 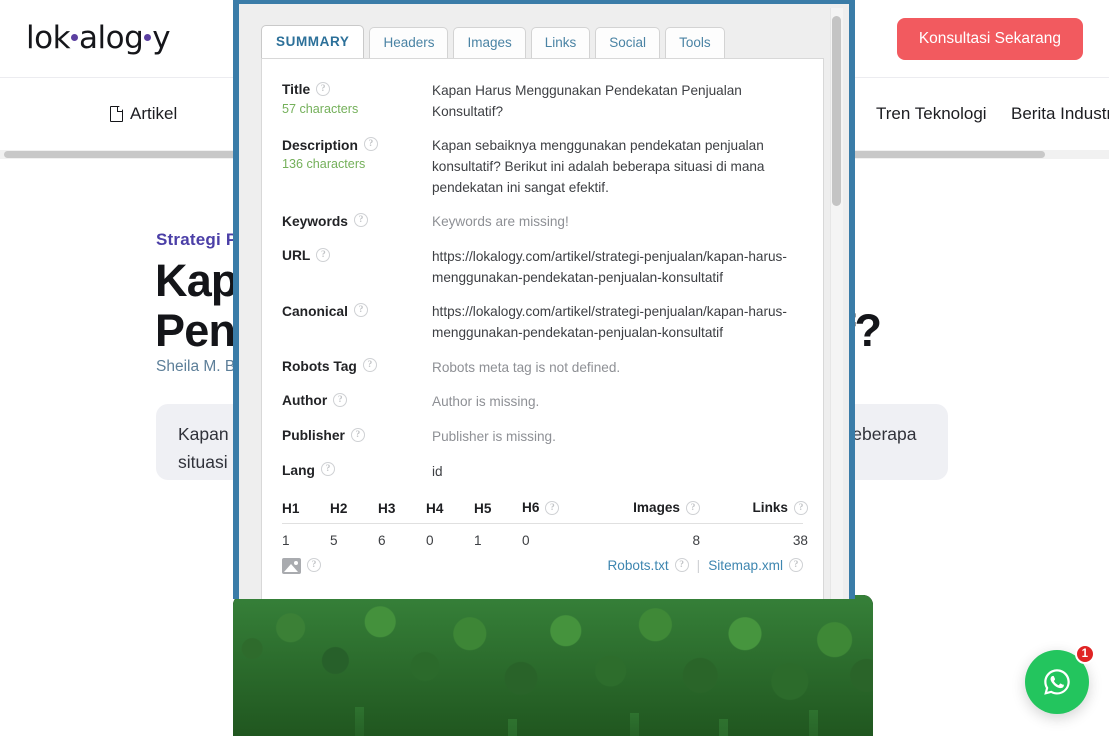 I want to click on meta-label-author-wrap: Author?, so click(x=357, y=400).